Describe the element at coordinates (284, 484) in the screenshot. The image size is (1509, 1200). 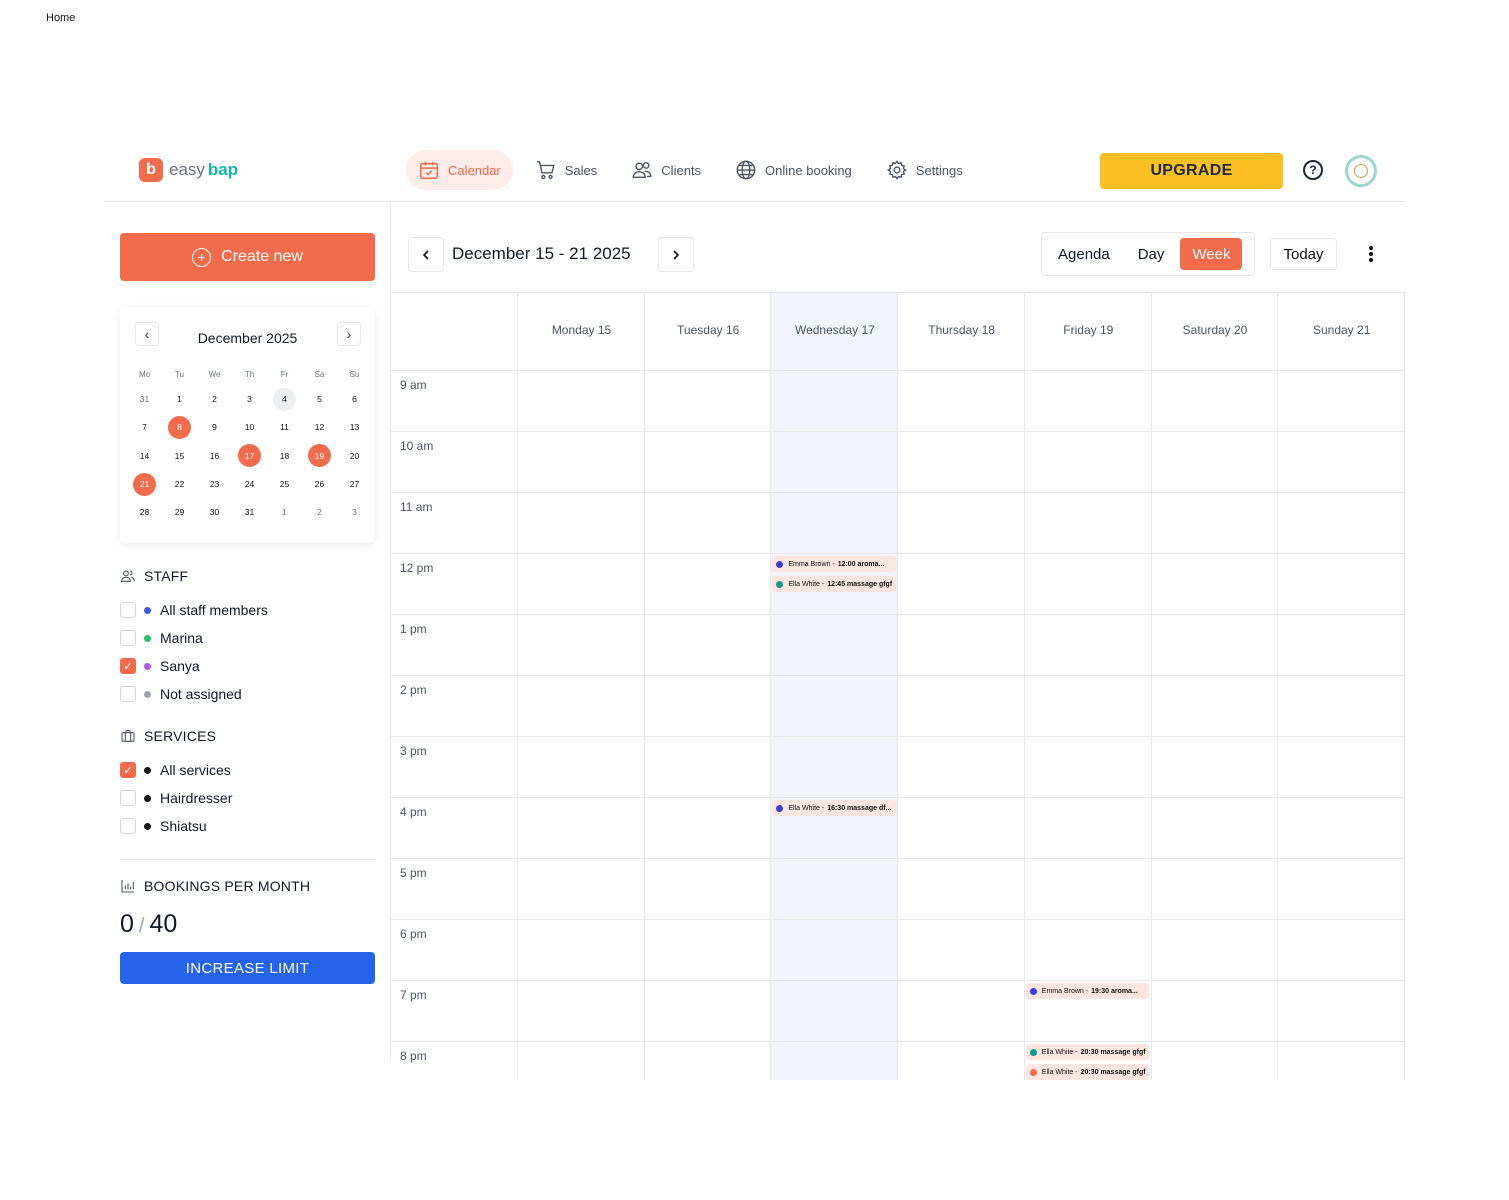
I see `mini-calendar-day: 25` at that location.